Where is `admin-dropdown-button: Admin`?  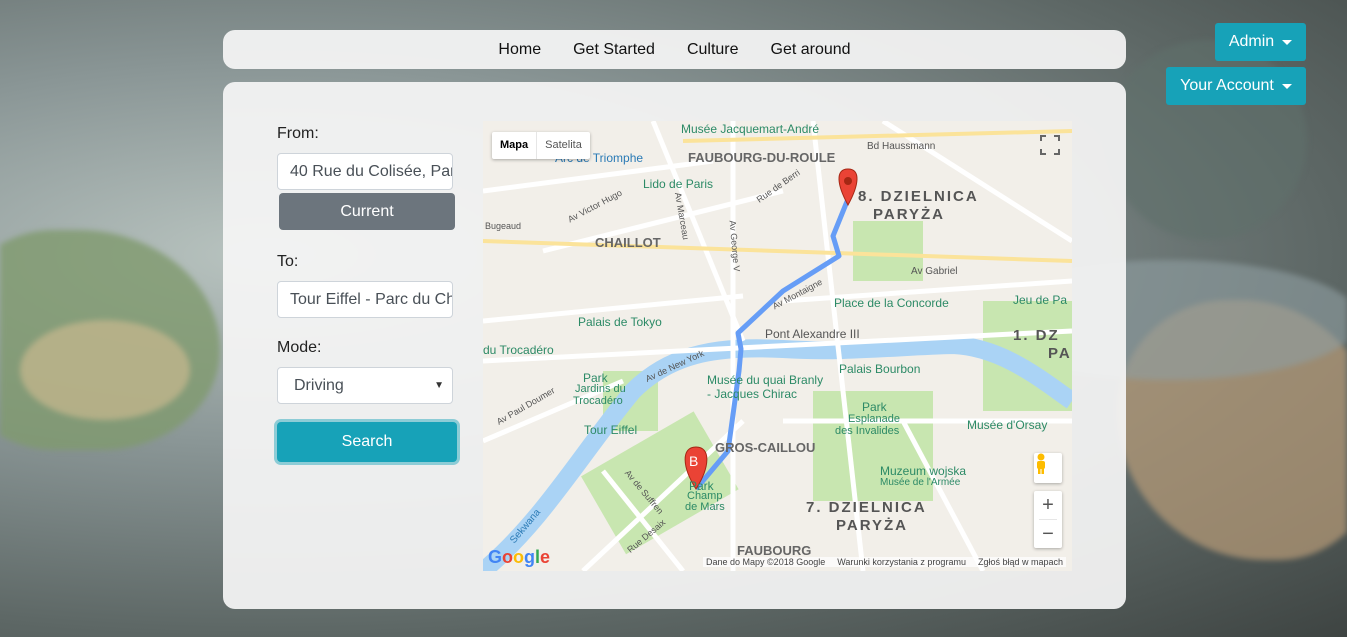
admin-dropdown-button: Admin is located at coordinates (1260, 42).